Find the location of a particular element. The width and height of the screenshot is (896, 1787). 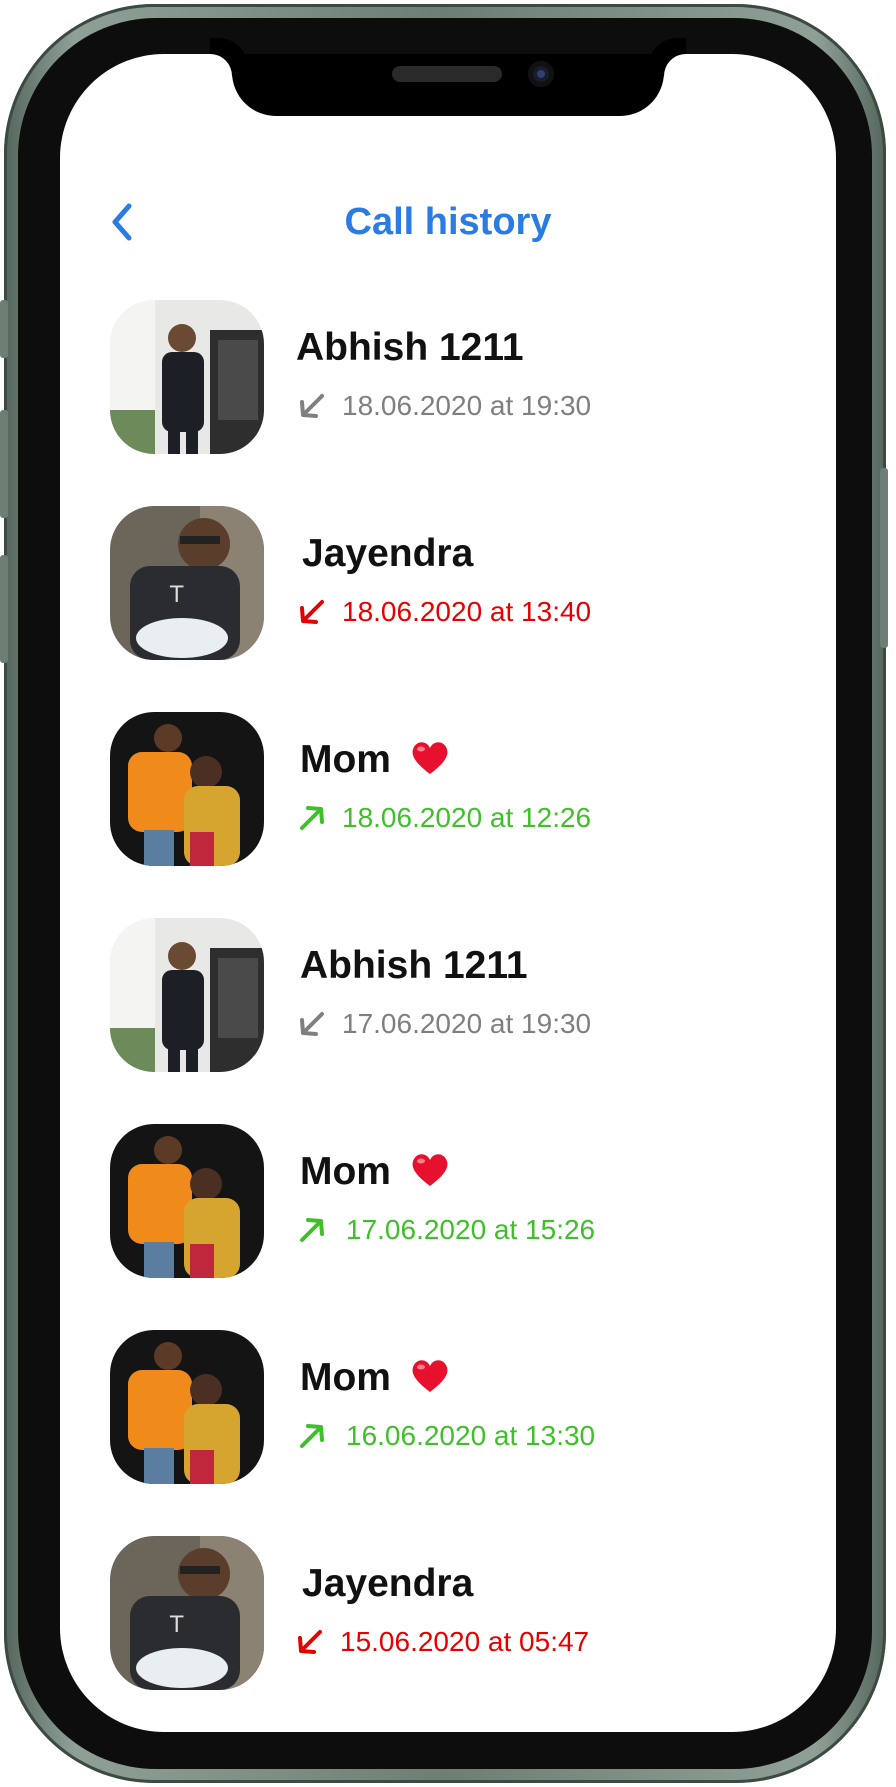

call-meta: 18.06.2020 at 13:40 is located at coordinates (443, 612).